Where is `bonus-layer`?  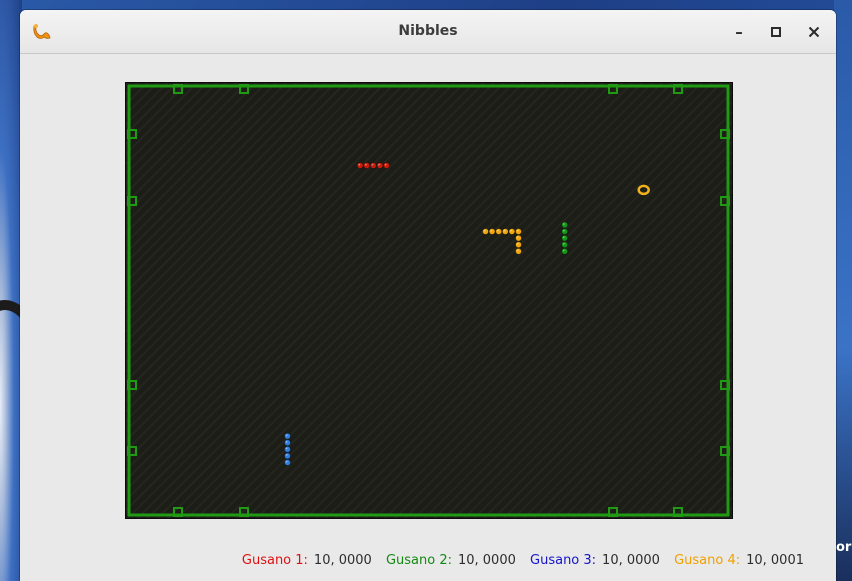 bonus-layer is located at coordinates (643, 190).